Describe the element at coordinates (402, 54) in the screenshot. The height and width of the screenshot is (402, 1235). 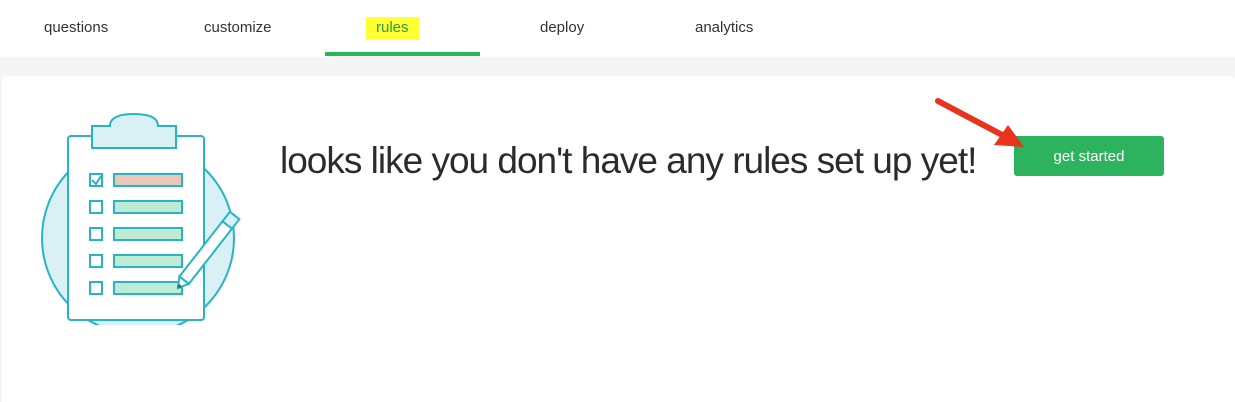
I see `active-tab-indicator` at that location.